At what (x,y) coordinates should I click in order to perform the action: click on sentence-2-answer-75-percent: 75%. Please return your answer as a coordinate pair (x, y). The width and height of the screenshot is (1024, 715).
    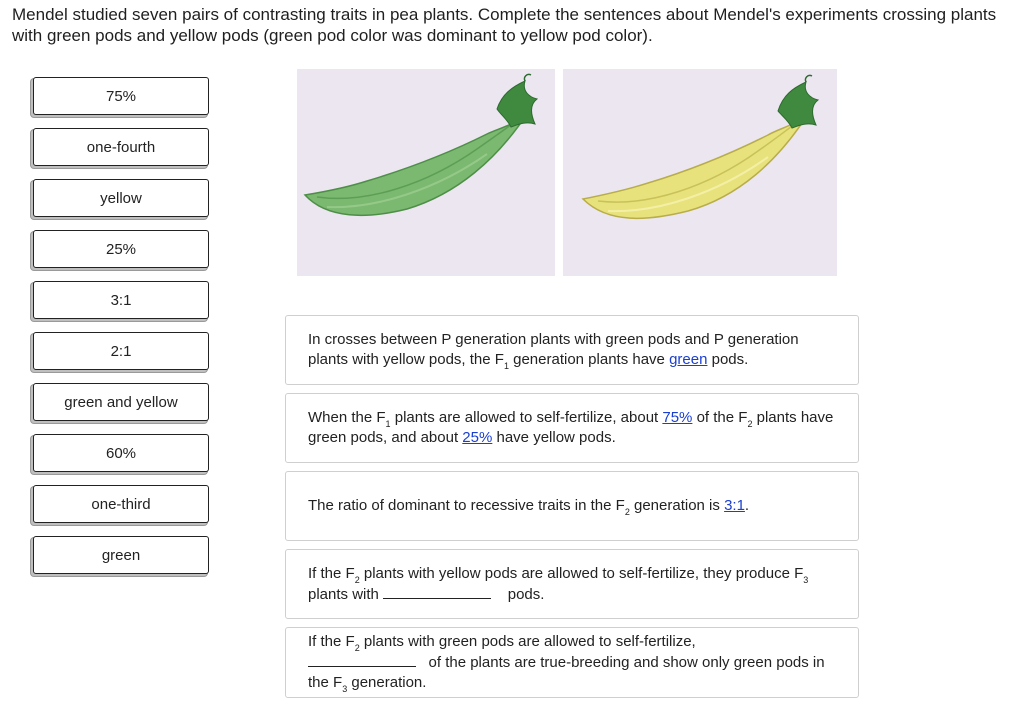
    Looking at the image, I should click on (677, 417).